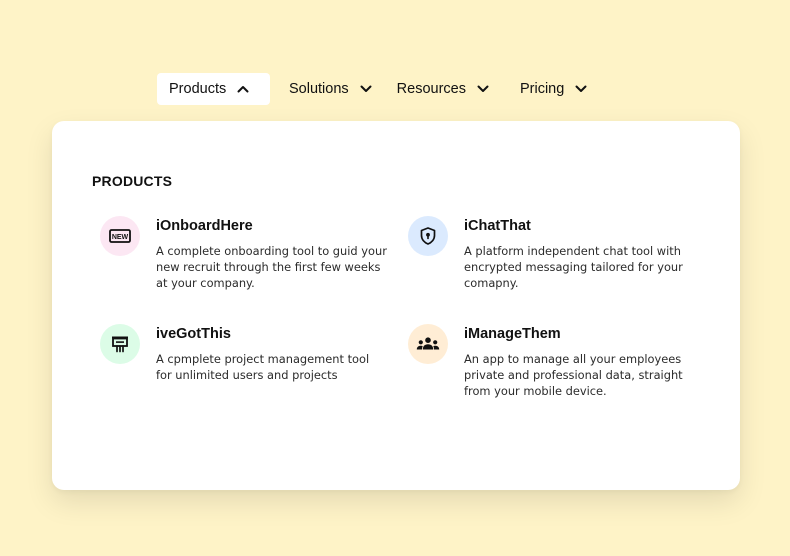 The width and height of the screenshot is (790, 556). I want to click on shield-lock-icon, so click(428, 236).